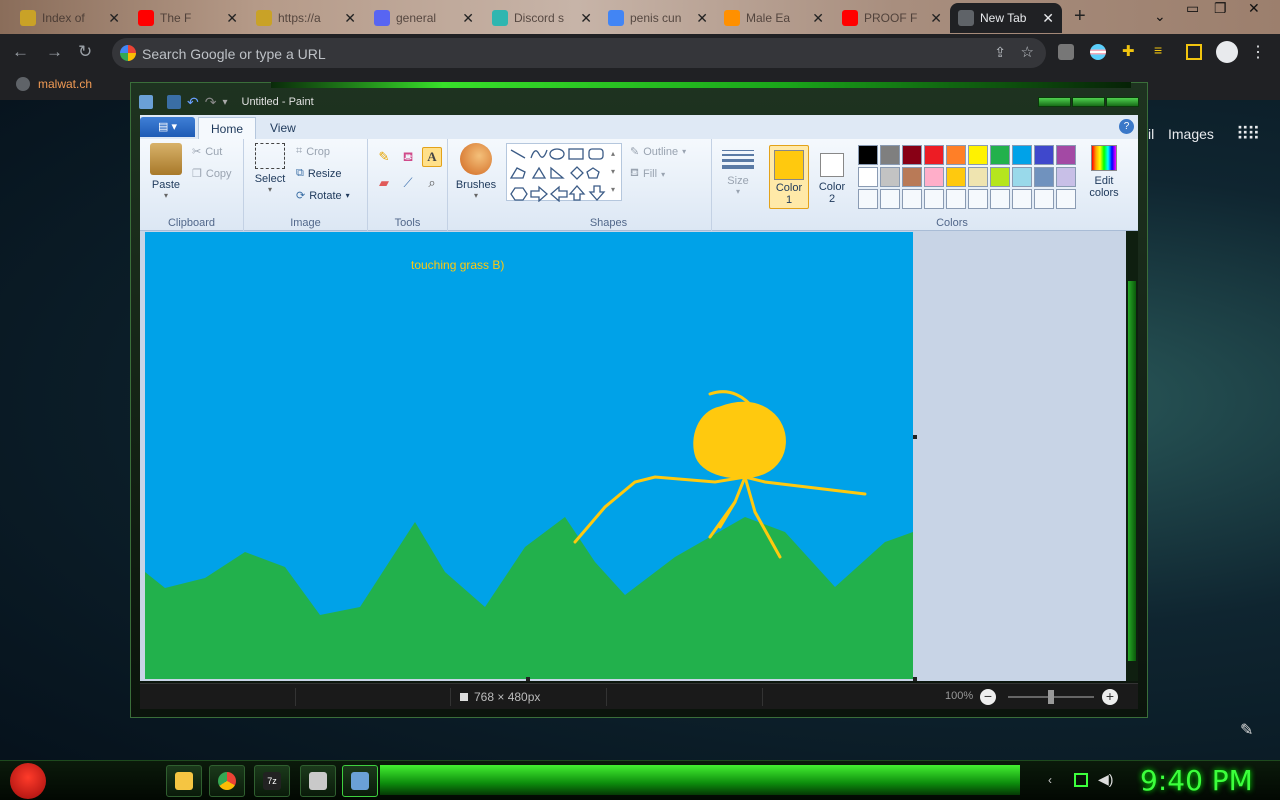  I want to click on customize-pencil-icon: ✎, so click(1246, 730).